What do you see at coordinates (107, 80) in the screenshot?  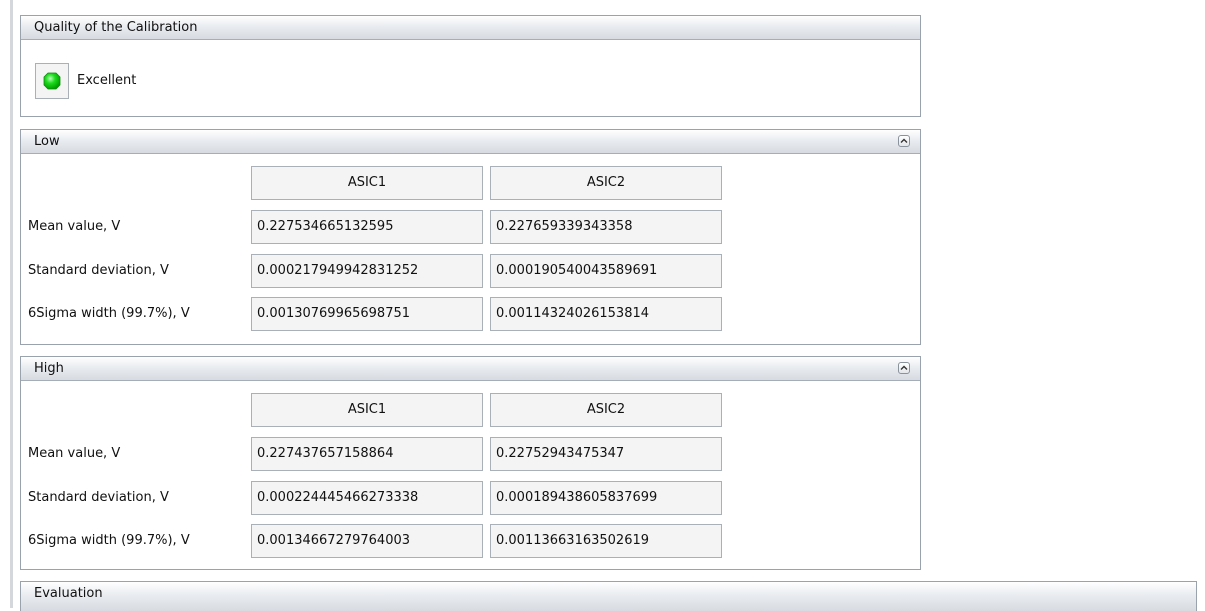 I see `quality-status-label: Excellent` at bounding box center [107, 80].